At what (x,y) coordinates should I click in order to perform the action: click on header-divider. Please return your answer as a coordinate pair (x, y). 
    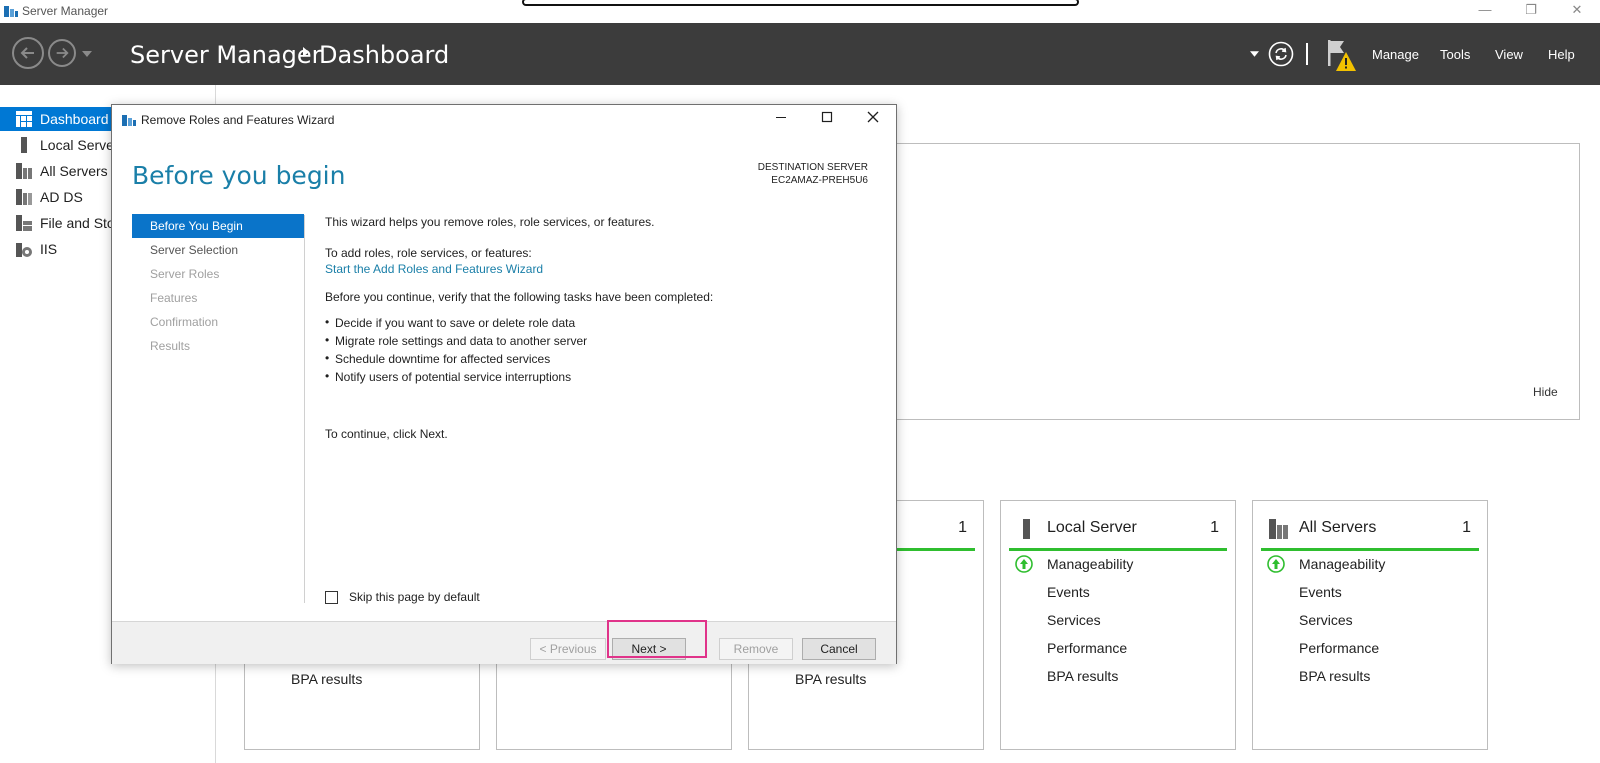
    Looking at the image, I should click on (1307, 54).